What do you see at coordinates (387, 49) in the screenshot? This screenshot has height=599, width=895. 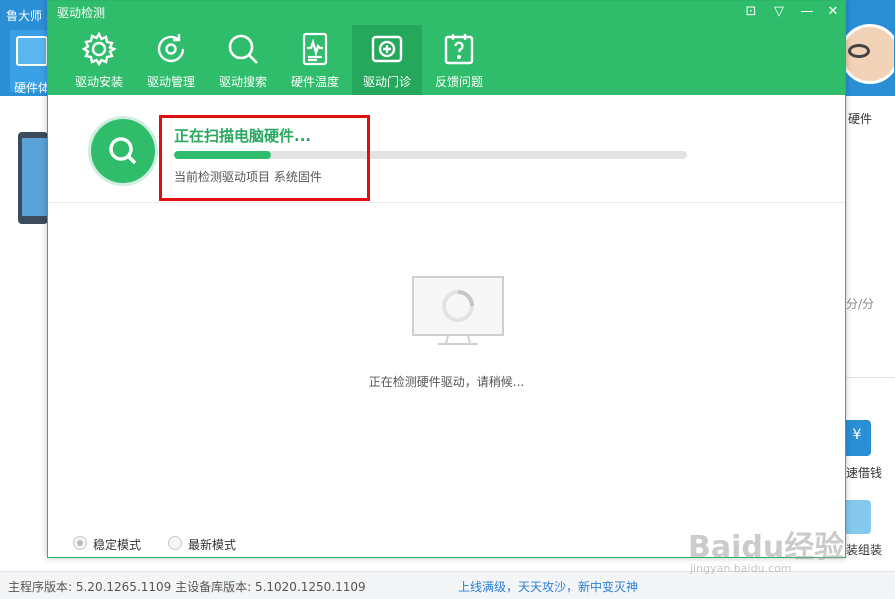 I see `first-aid-icon` at bounding box center [387, 49].